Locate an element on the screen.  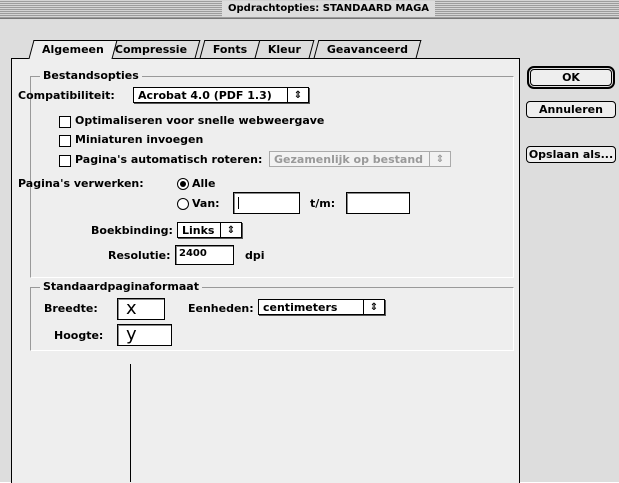
tab-label: Algemeen is located at coordinates (73, 49).